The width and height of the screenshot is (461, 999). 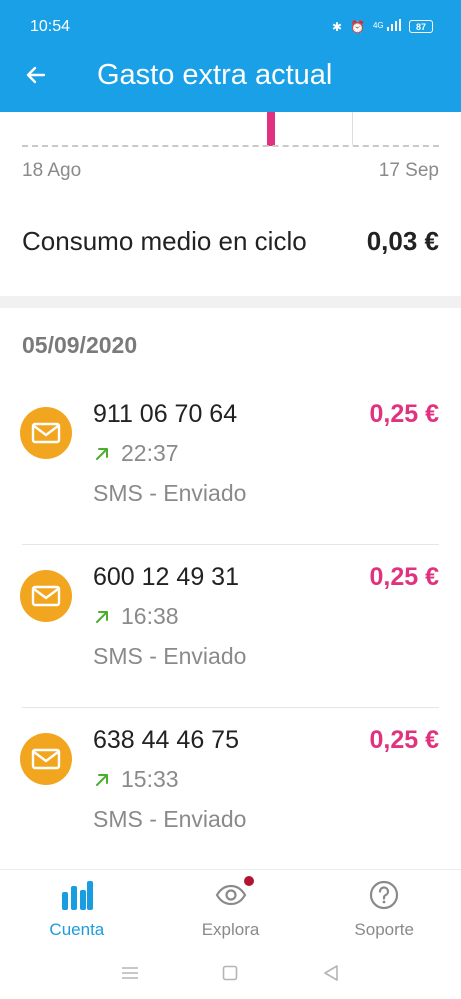 I want to click on back-button, so click(x=36, y=75).